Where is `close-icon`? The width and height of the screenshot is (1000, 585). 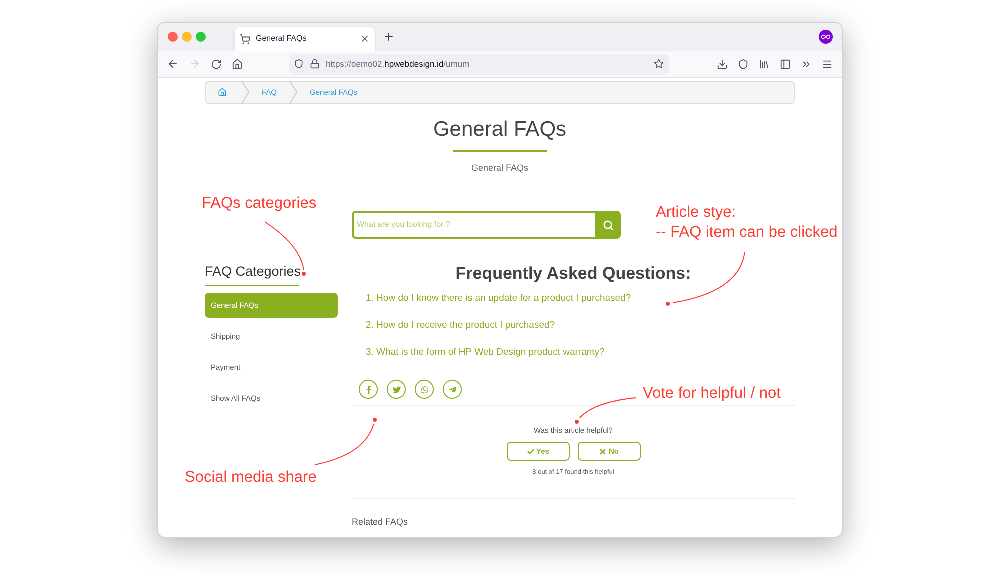
close-icon is located at coordinates (365, 39).